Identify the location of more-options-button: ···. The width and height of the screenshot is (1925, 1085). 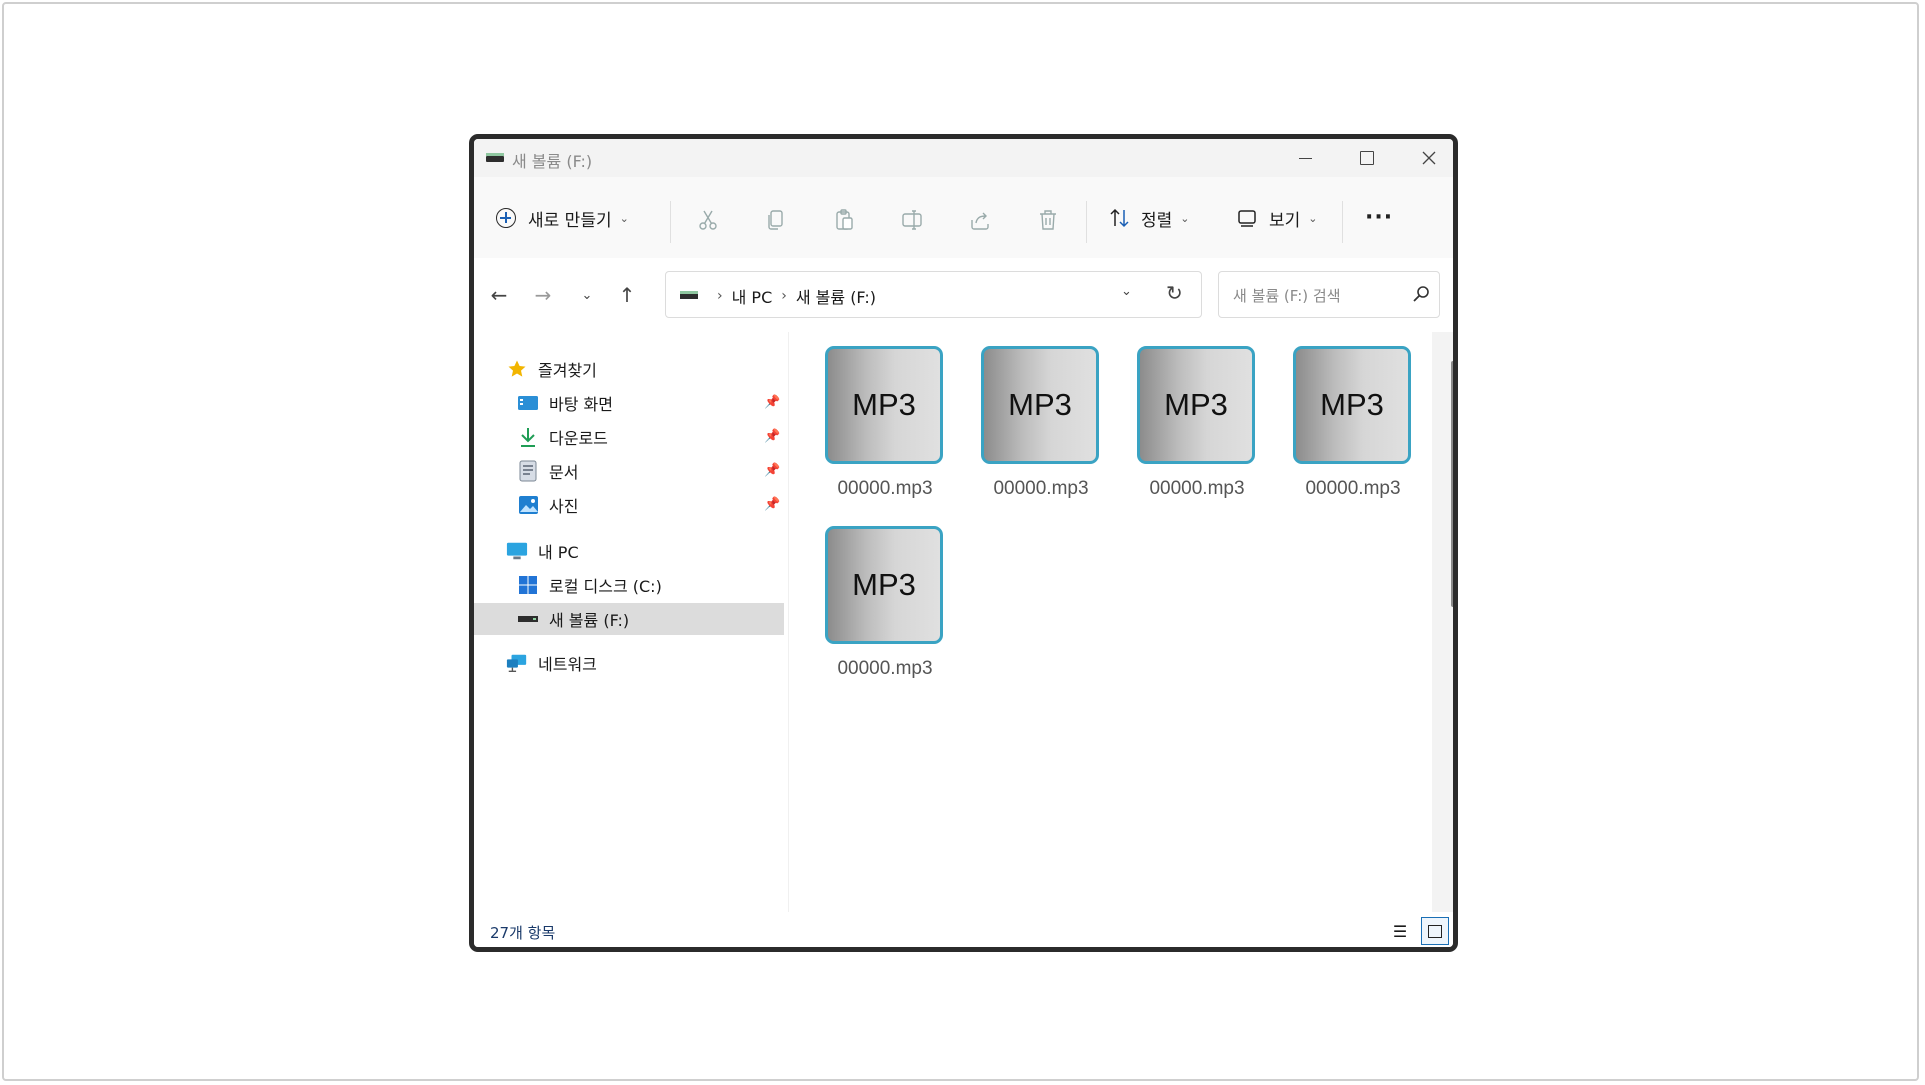
(1379, 217).